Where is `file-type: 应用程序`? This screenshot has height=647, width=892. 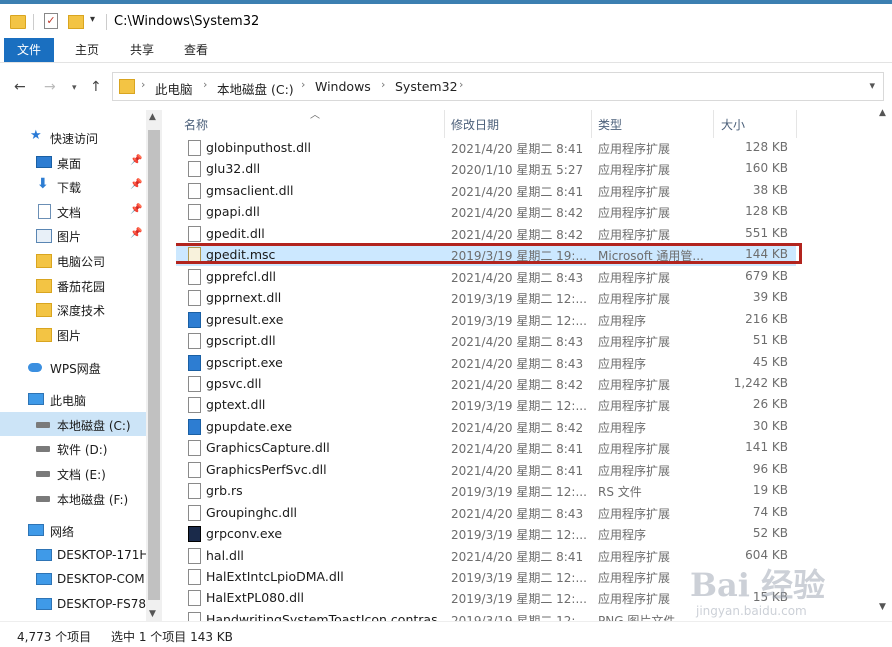 file-type: 应用程序 is located at coordinates (622, 320).